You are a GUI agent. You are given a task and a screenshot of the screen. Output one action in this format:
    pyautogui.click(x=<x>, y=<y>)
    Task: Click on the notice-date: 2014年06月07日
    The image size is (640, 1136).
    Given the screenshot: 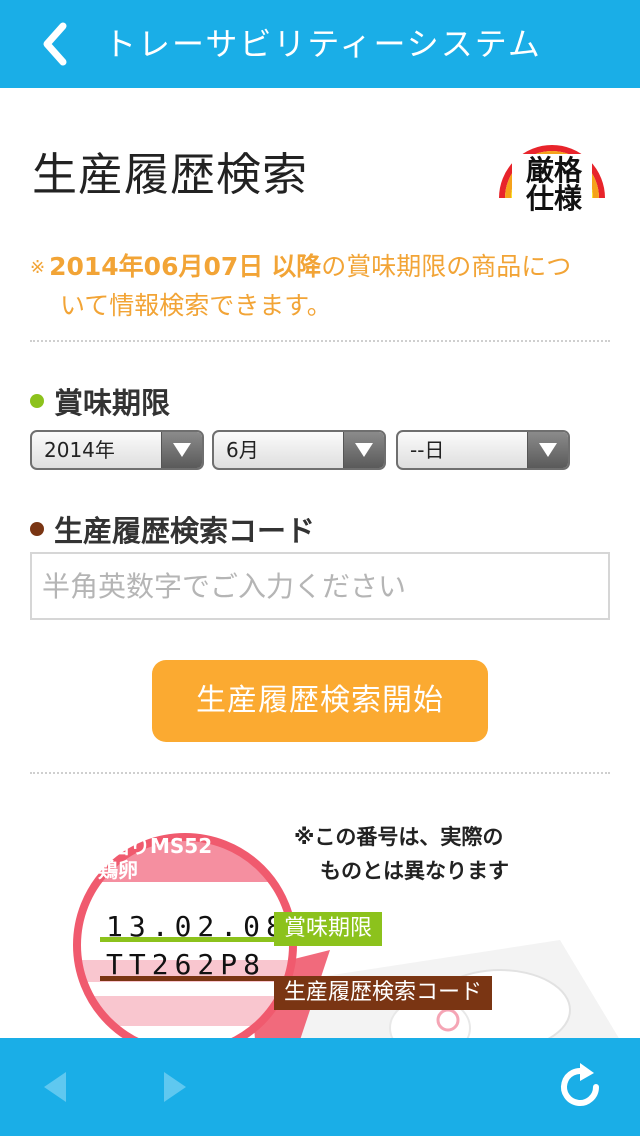 What is the action you would take?
    pyautogui.click(x=156, y=266)
    